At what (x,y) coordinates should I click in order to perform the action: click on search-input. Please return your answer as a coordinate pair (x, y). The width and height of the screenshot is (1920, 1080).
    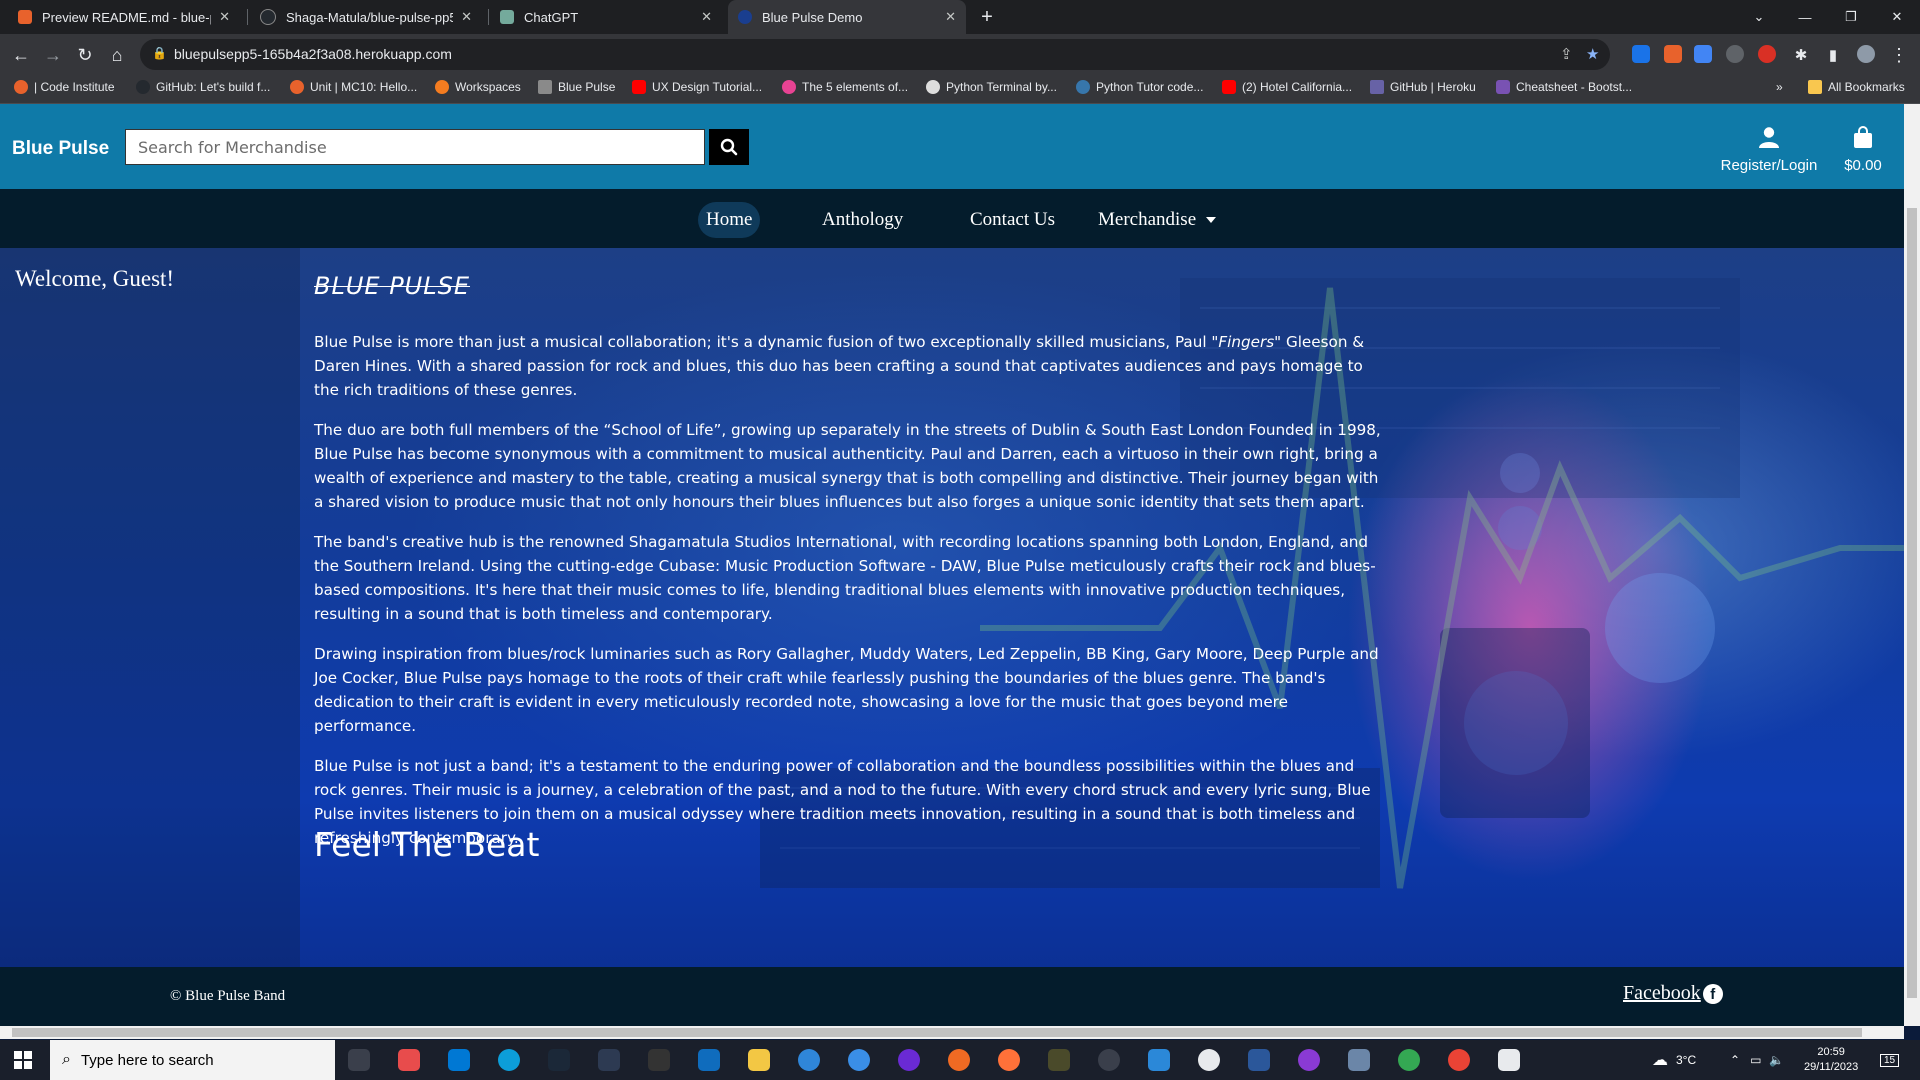
    Looking at the image, I should click on (418, 147).